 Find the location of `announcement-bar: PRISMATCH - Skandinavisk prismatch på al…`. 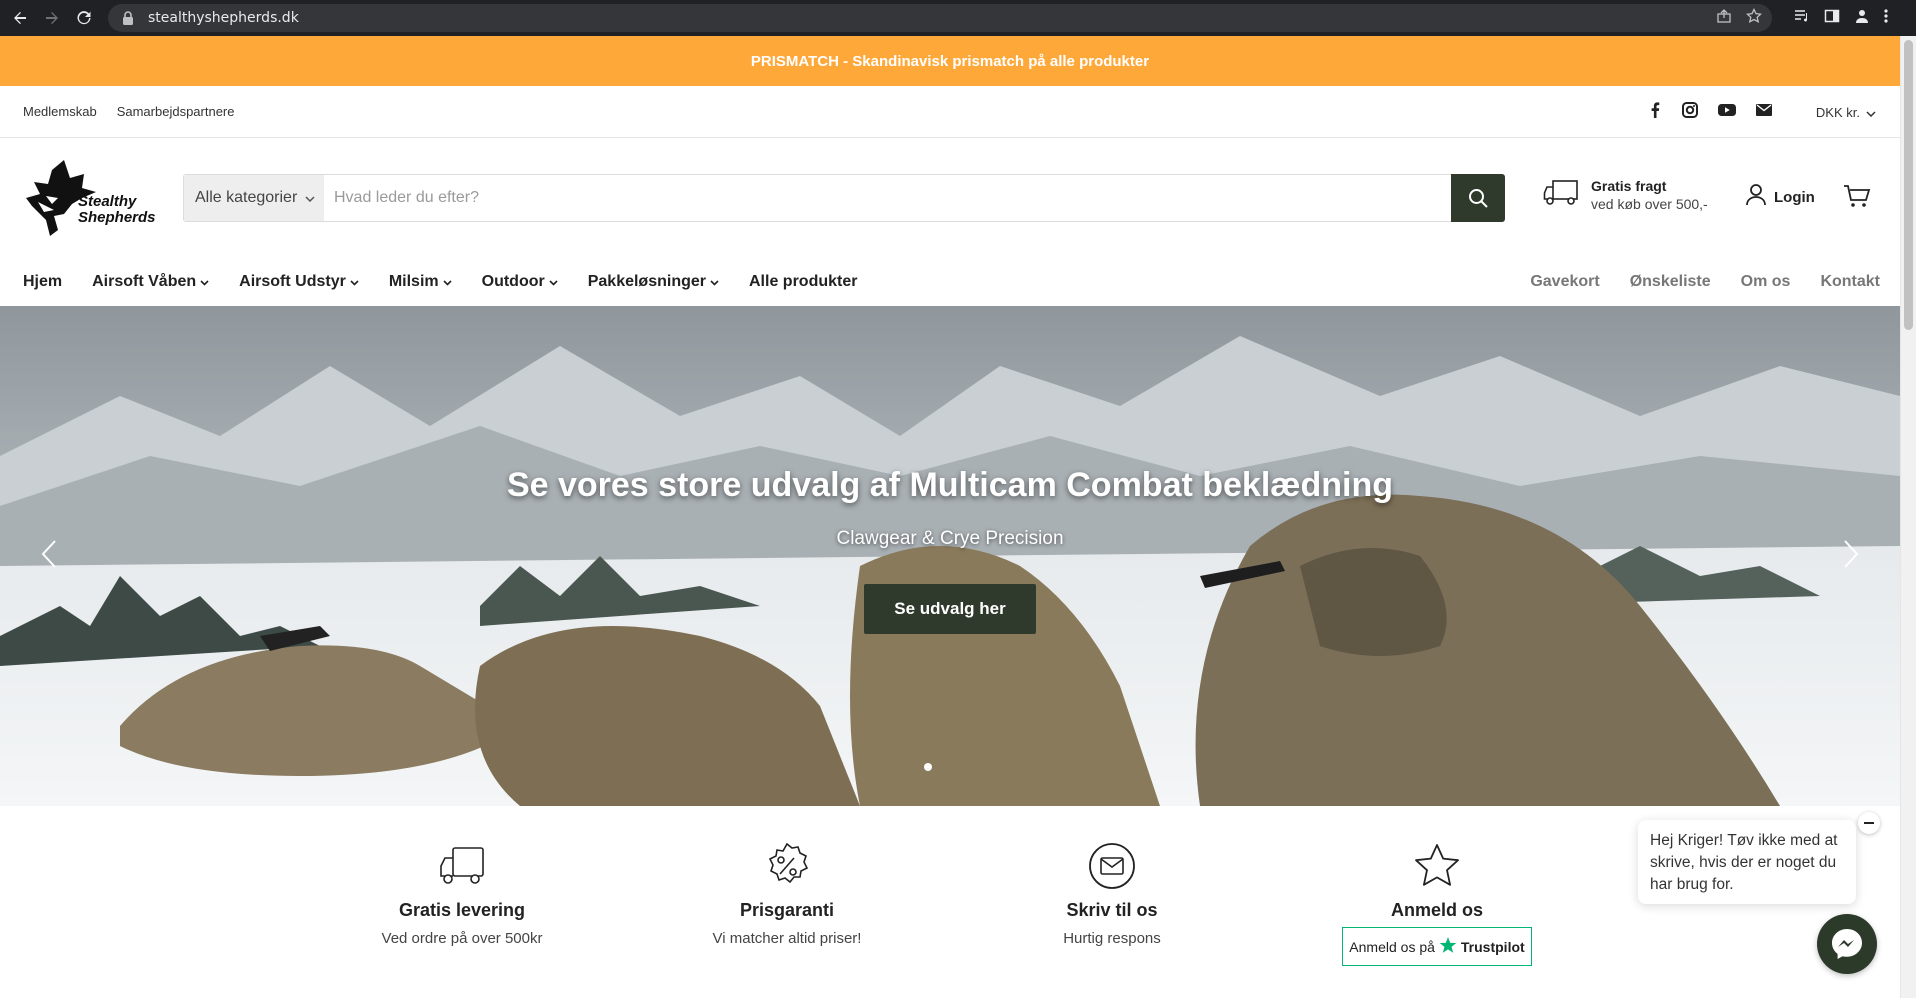

announcement-bar: PRISMATCH - Skandinavisk prismatch på al… is located at coordinates (950, 61).